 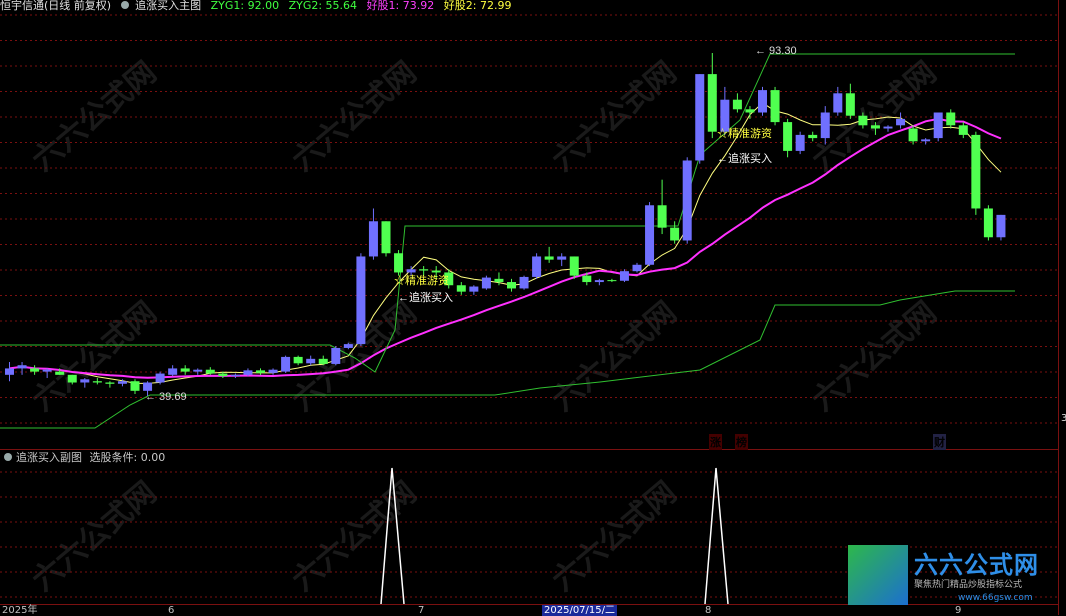 I want to click on cursor-date-label: 2025/07/15/二, so click(x=580, y=610).